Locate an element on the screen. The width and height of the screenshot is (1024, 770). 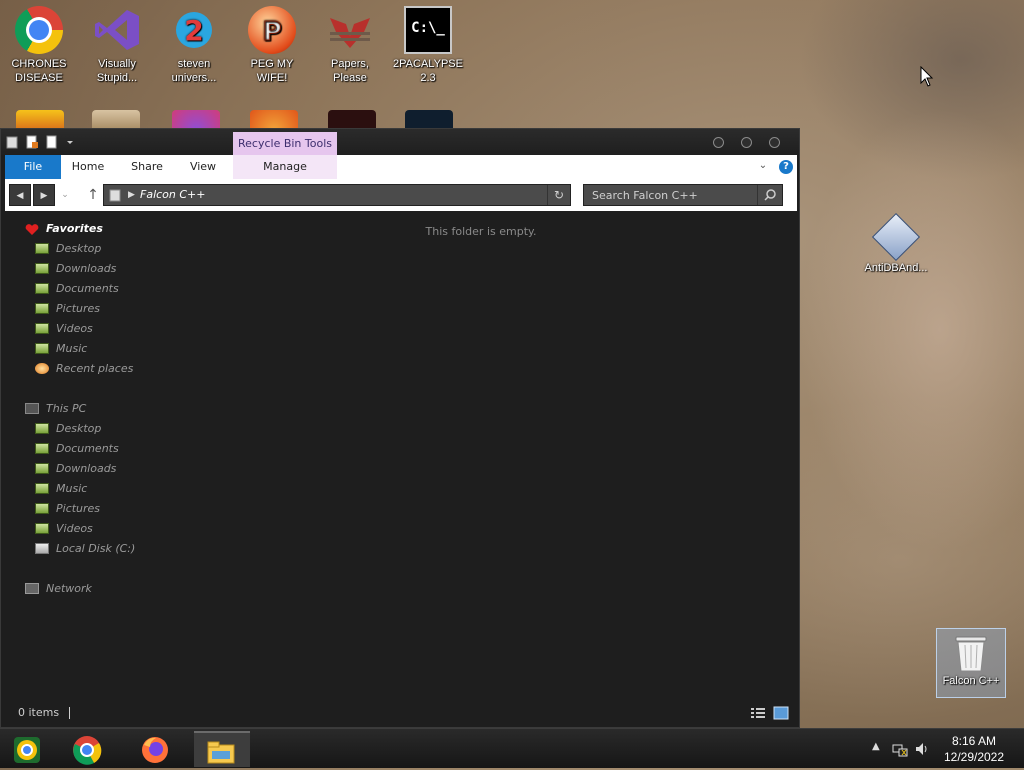
taskbar-file-explorer is located at coordinates (222, 749).